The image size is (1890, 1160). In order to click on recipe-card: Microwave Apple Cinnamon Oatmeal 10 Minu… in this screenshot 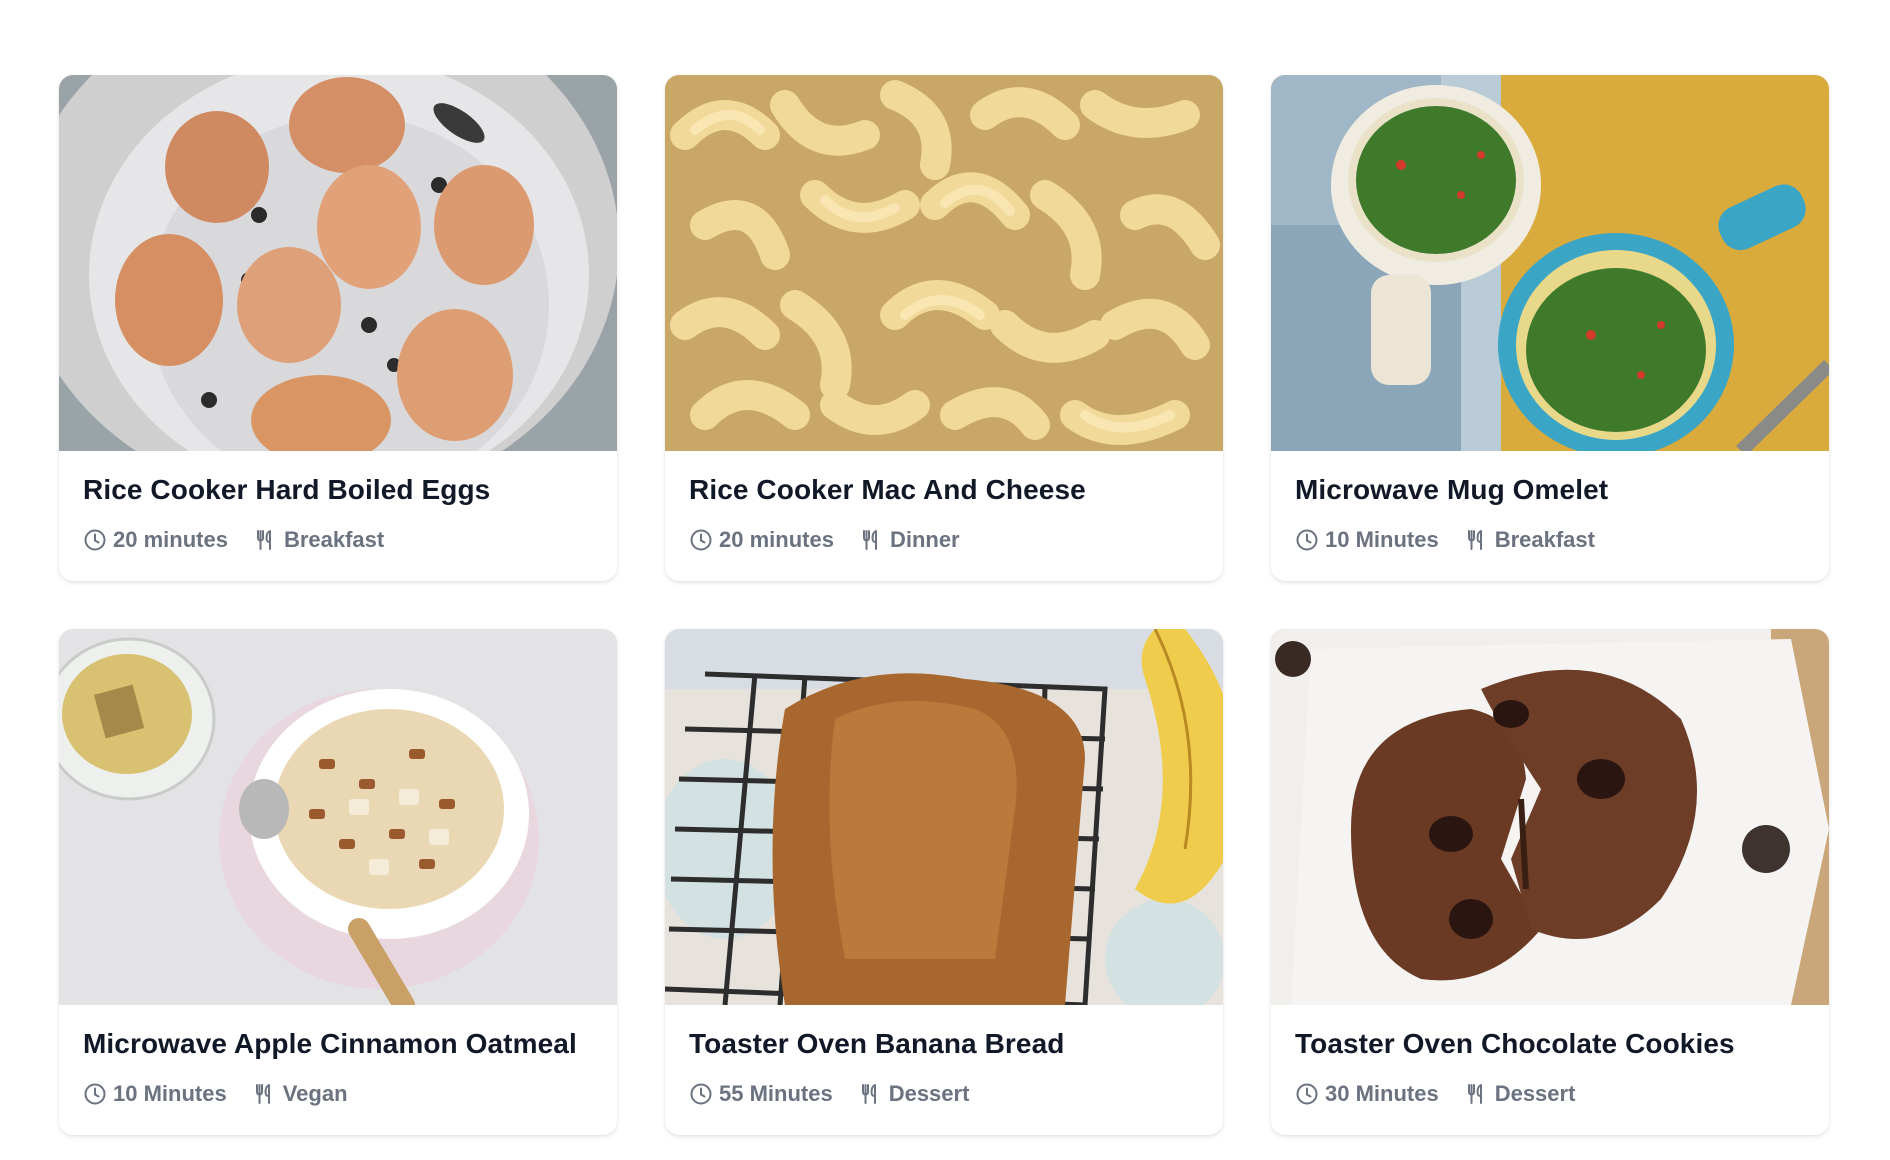, I will do `click(338, 882)`.